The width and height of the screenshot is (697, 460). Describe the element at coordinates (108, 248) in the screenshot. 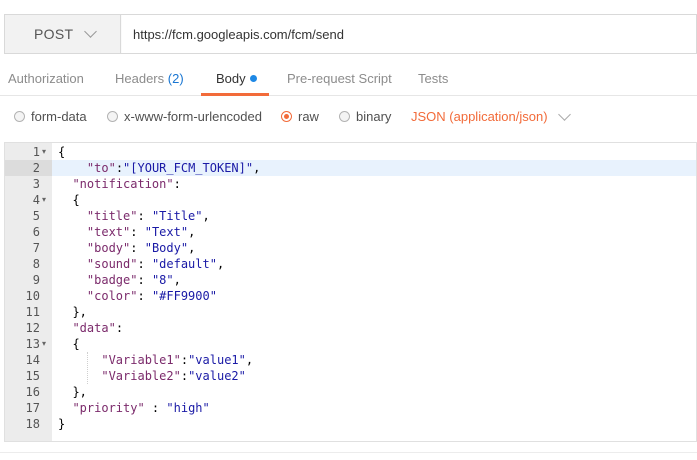

I see `json-key: "body"` at that location.